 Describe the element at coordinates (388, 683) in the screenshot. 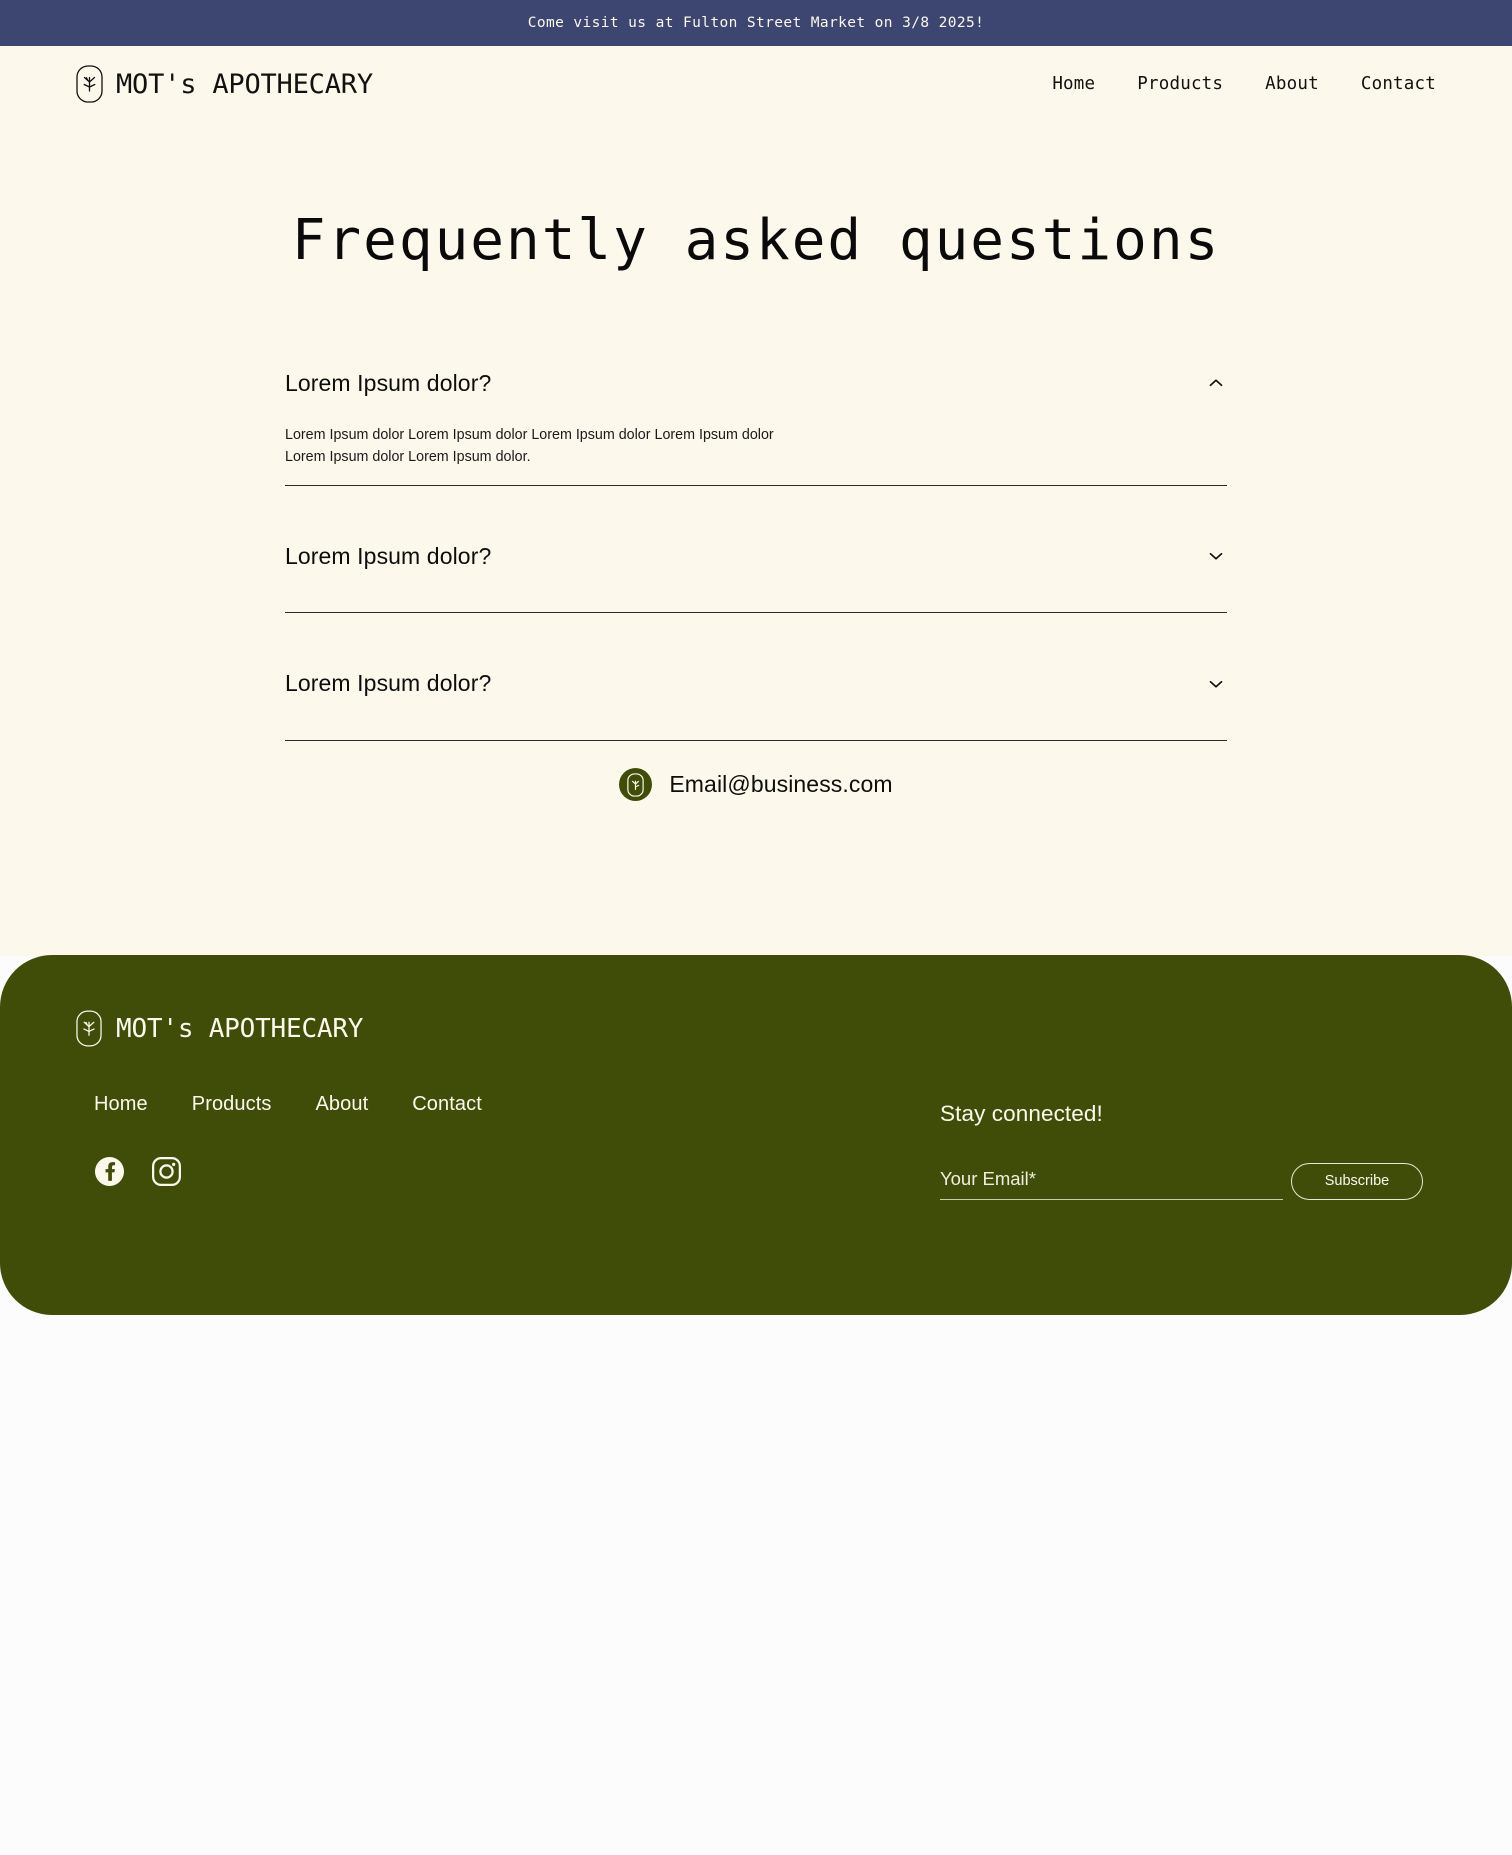

I see `faq-question-3: Lorem Ipsum dolor?` at that location.